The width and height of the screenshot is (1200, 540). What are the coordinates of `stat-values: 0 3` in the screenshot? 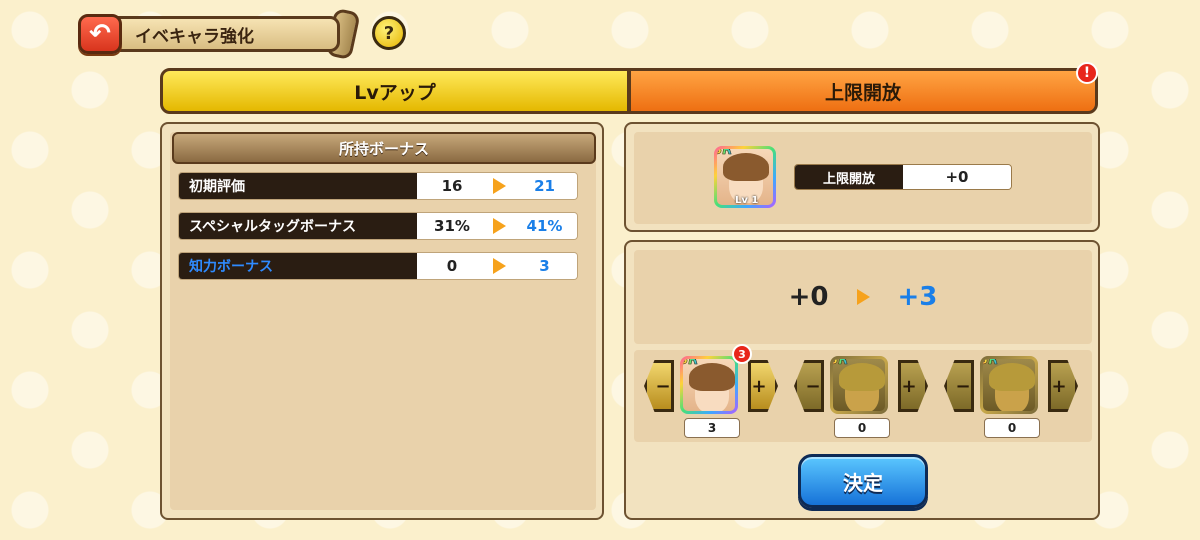 It's located at (497, 266).